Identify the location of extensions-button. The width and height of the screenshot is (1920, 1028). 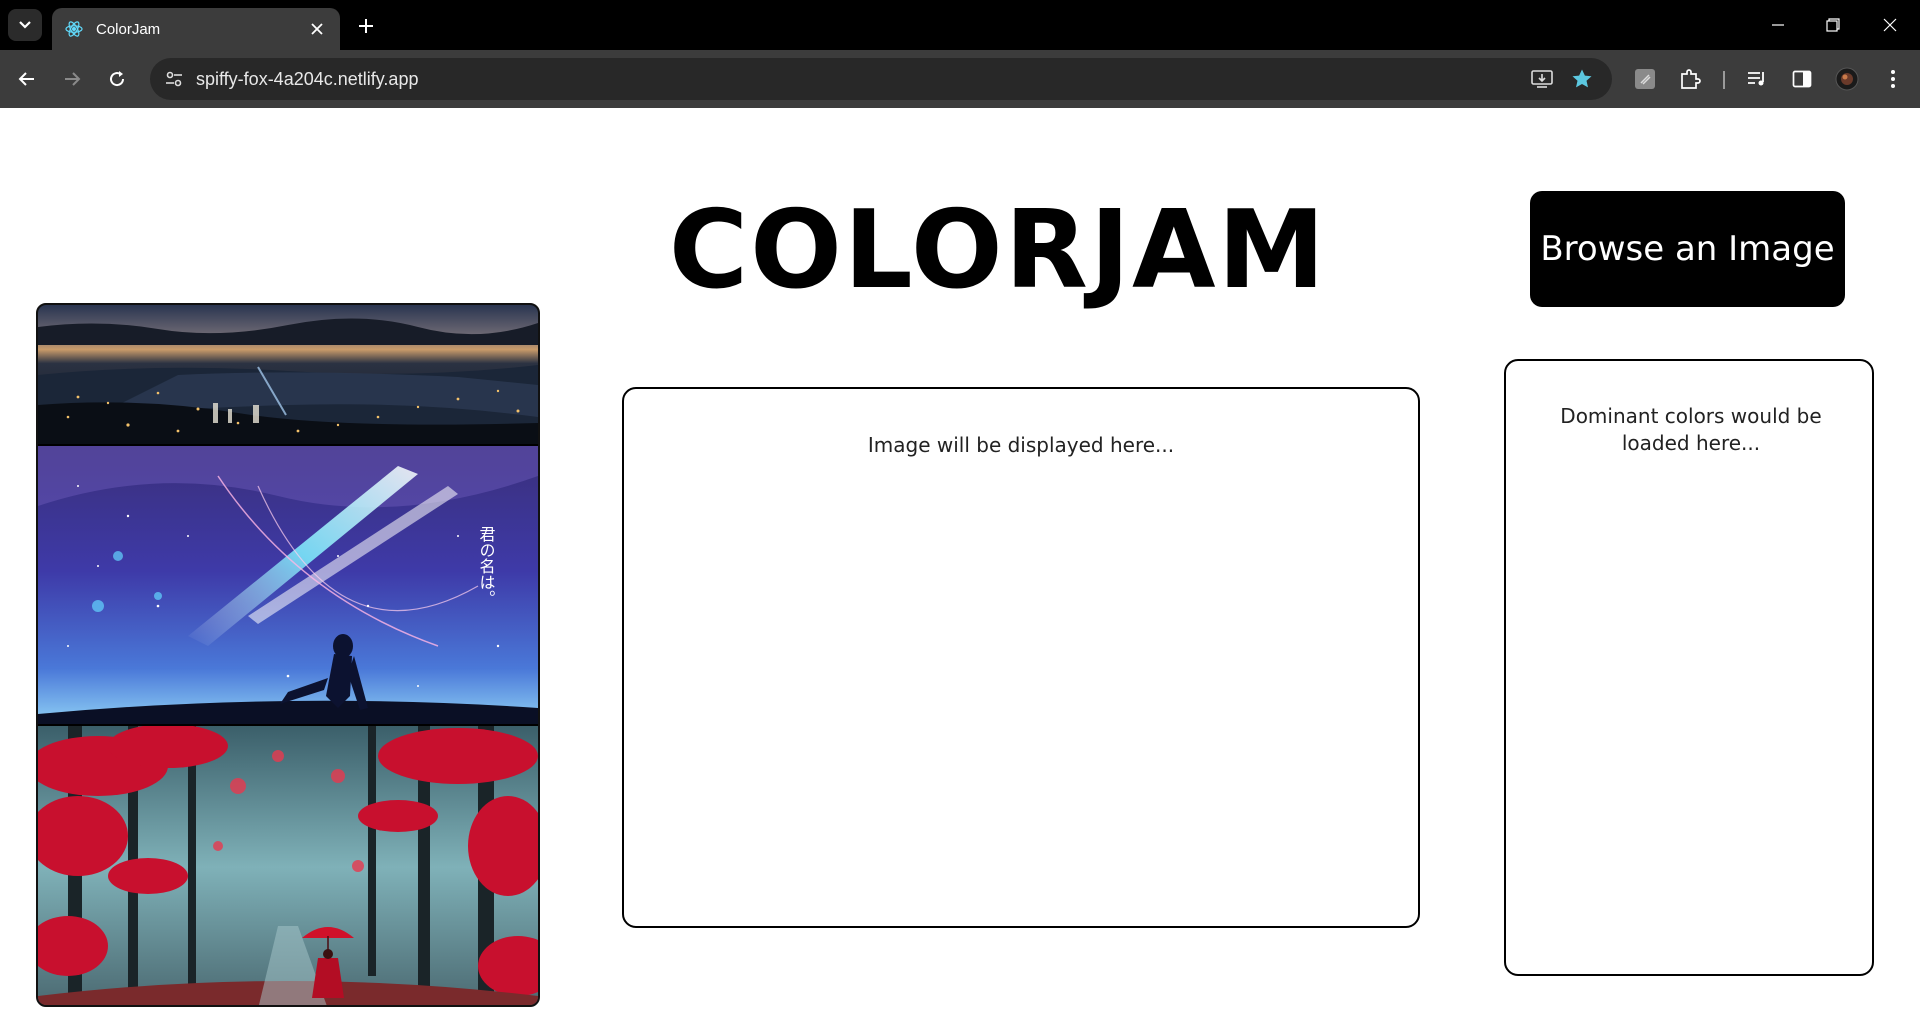
(1690, 79).